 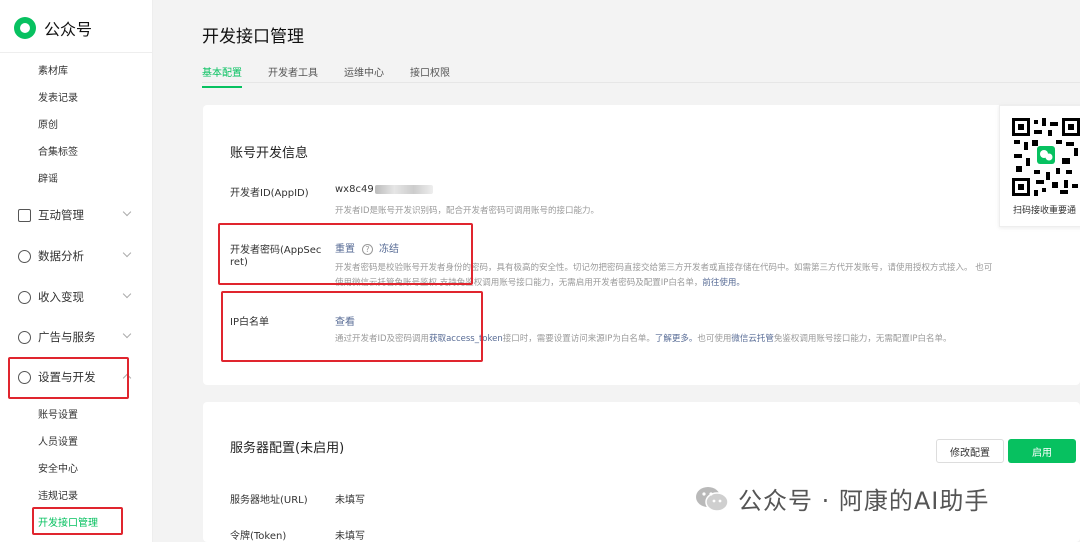 What do you see at coordinates (723, 283) in the screenshot?
I see `go-use-link: 前往使用。` at bounding box center [723, 283].